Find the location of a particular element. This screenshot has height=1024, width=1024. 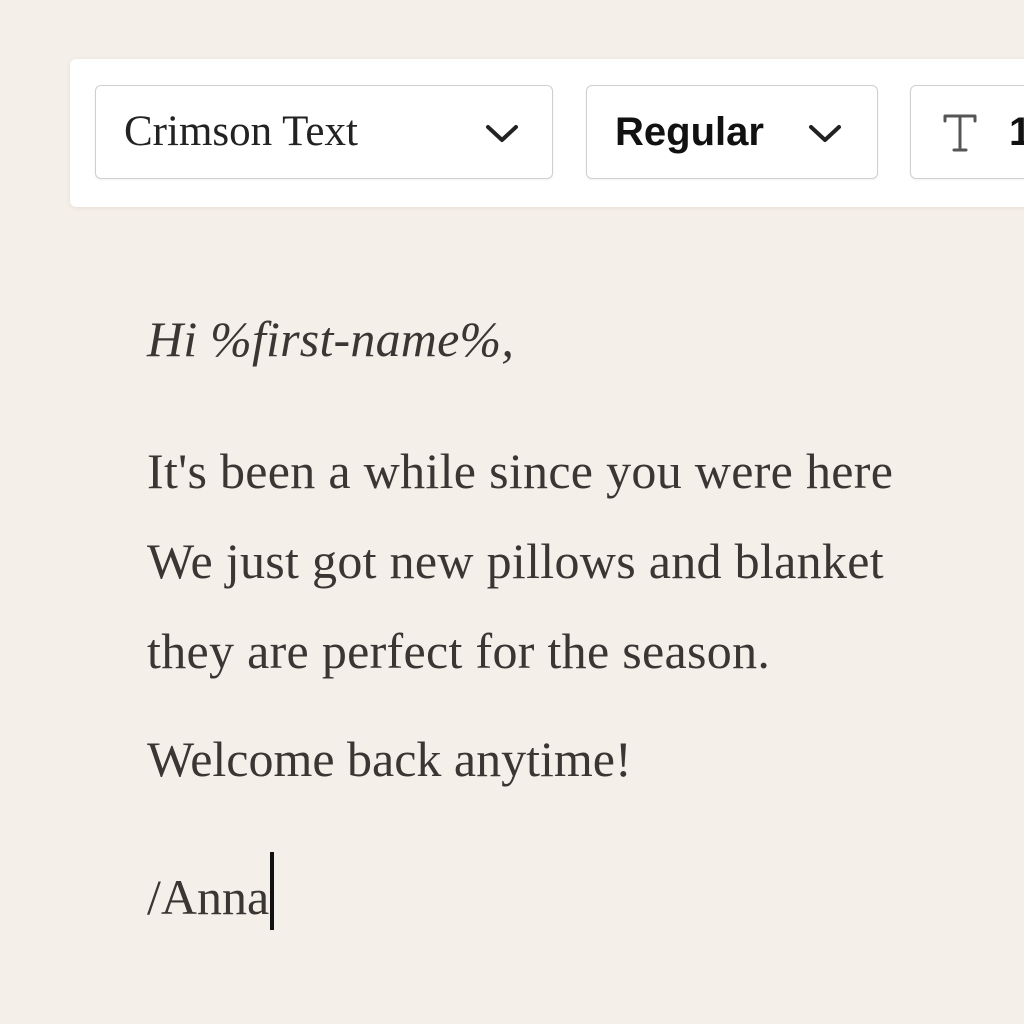

closing-line: Welcome back anytime! is located at coordinates (389, 759).